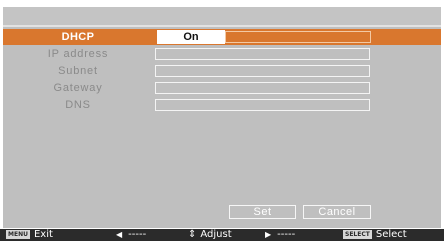  What do you see at coordinates (191, 37) in the screenshot?
I see `dhcp-value: On` at bounding box center [191, 37].